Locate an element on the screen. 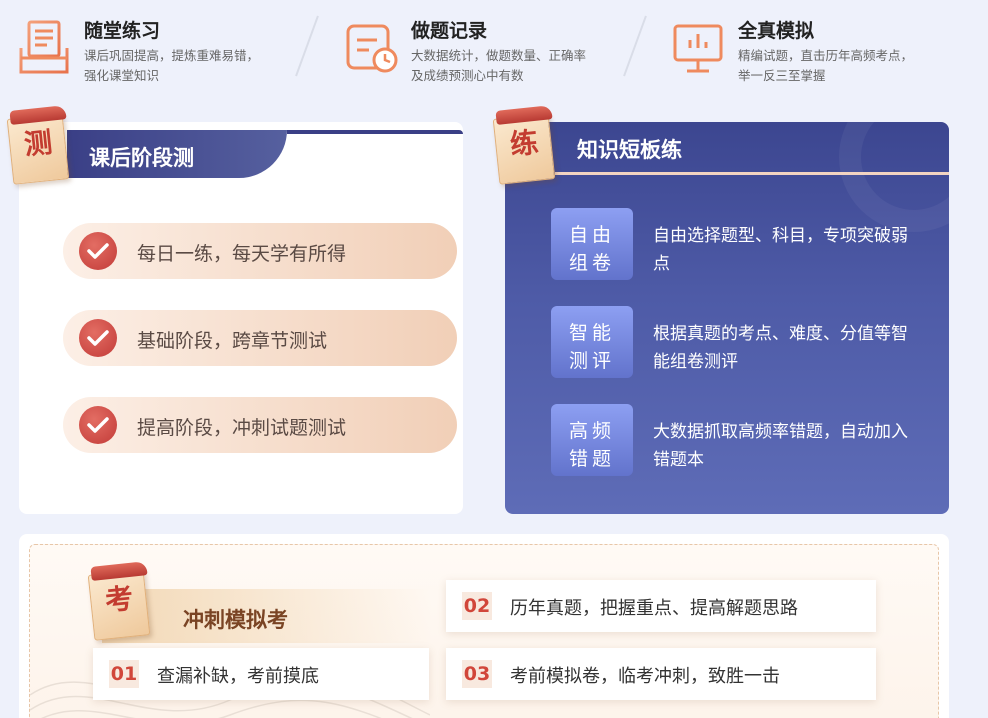 This screenshot has height=718, width=988. tag-line: 高频 is located at coordinates (591, 431).